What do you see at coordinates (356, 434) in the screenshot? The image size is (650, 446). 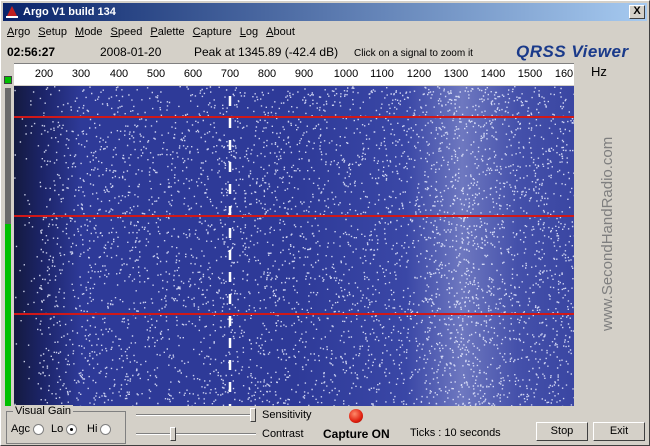 I see `capture-status: Capture ON` at bounding box center [356, 434].